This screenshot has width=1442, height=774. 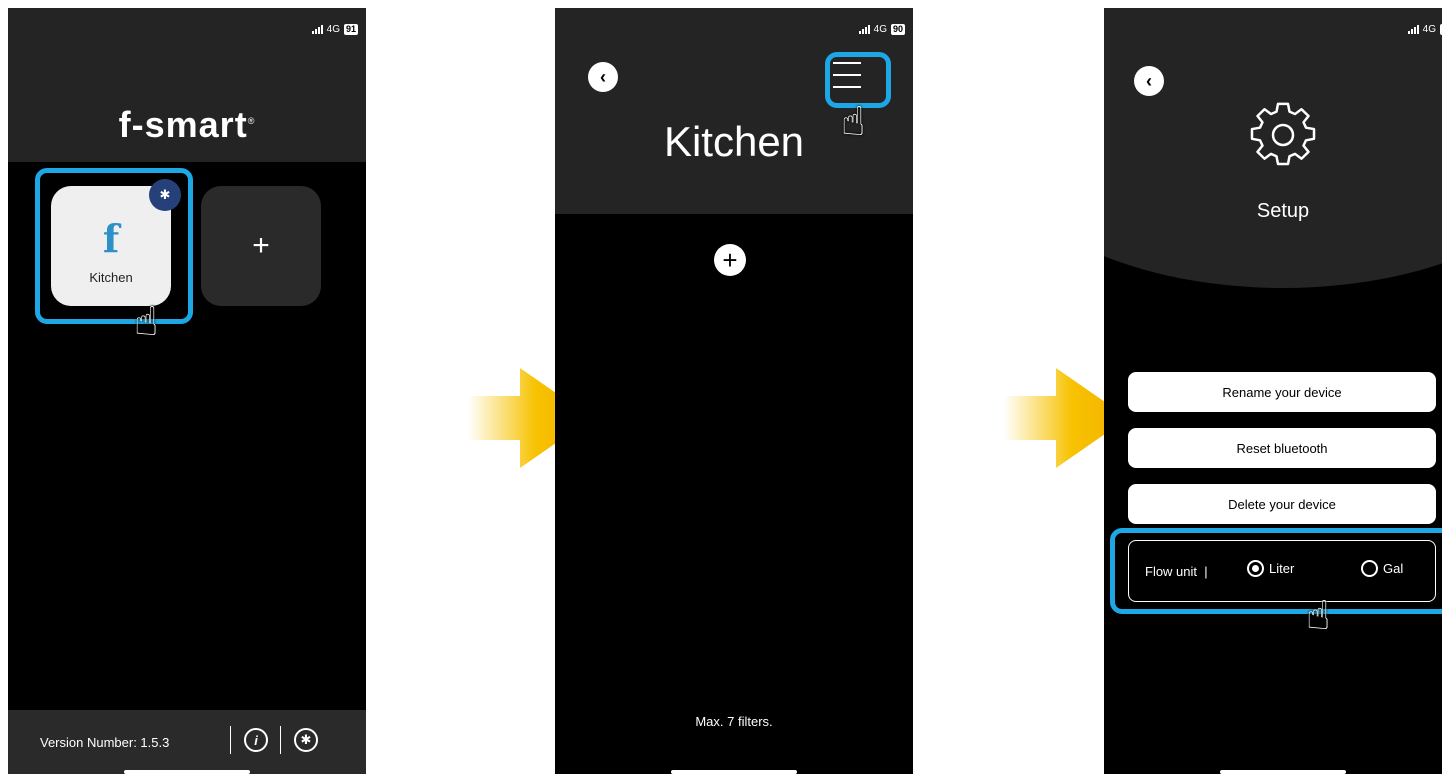 What do you see at coordinates (1282, 448) in the screenshot?
I see `reset-bluetooth-button: Reset bluetooth` at bounding box center [1282, 448].